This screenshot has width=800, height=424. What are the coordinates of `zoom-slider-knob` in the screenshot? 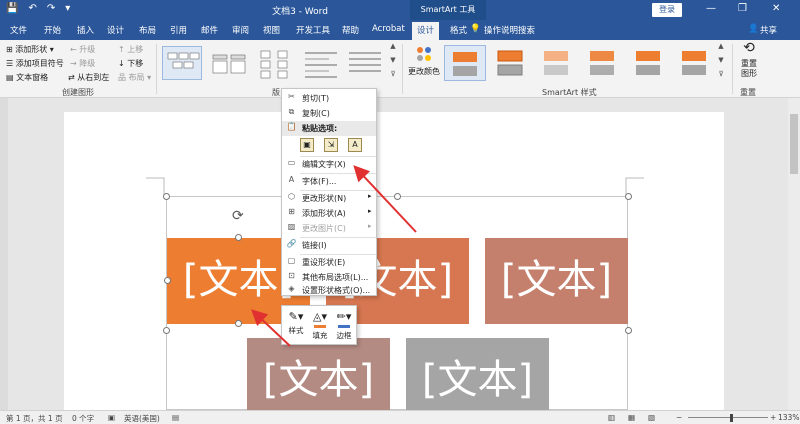 It's located at (731, 418).